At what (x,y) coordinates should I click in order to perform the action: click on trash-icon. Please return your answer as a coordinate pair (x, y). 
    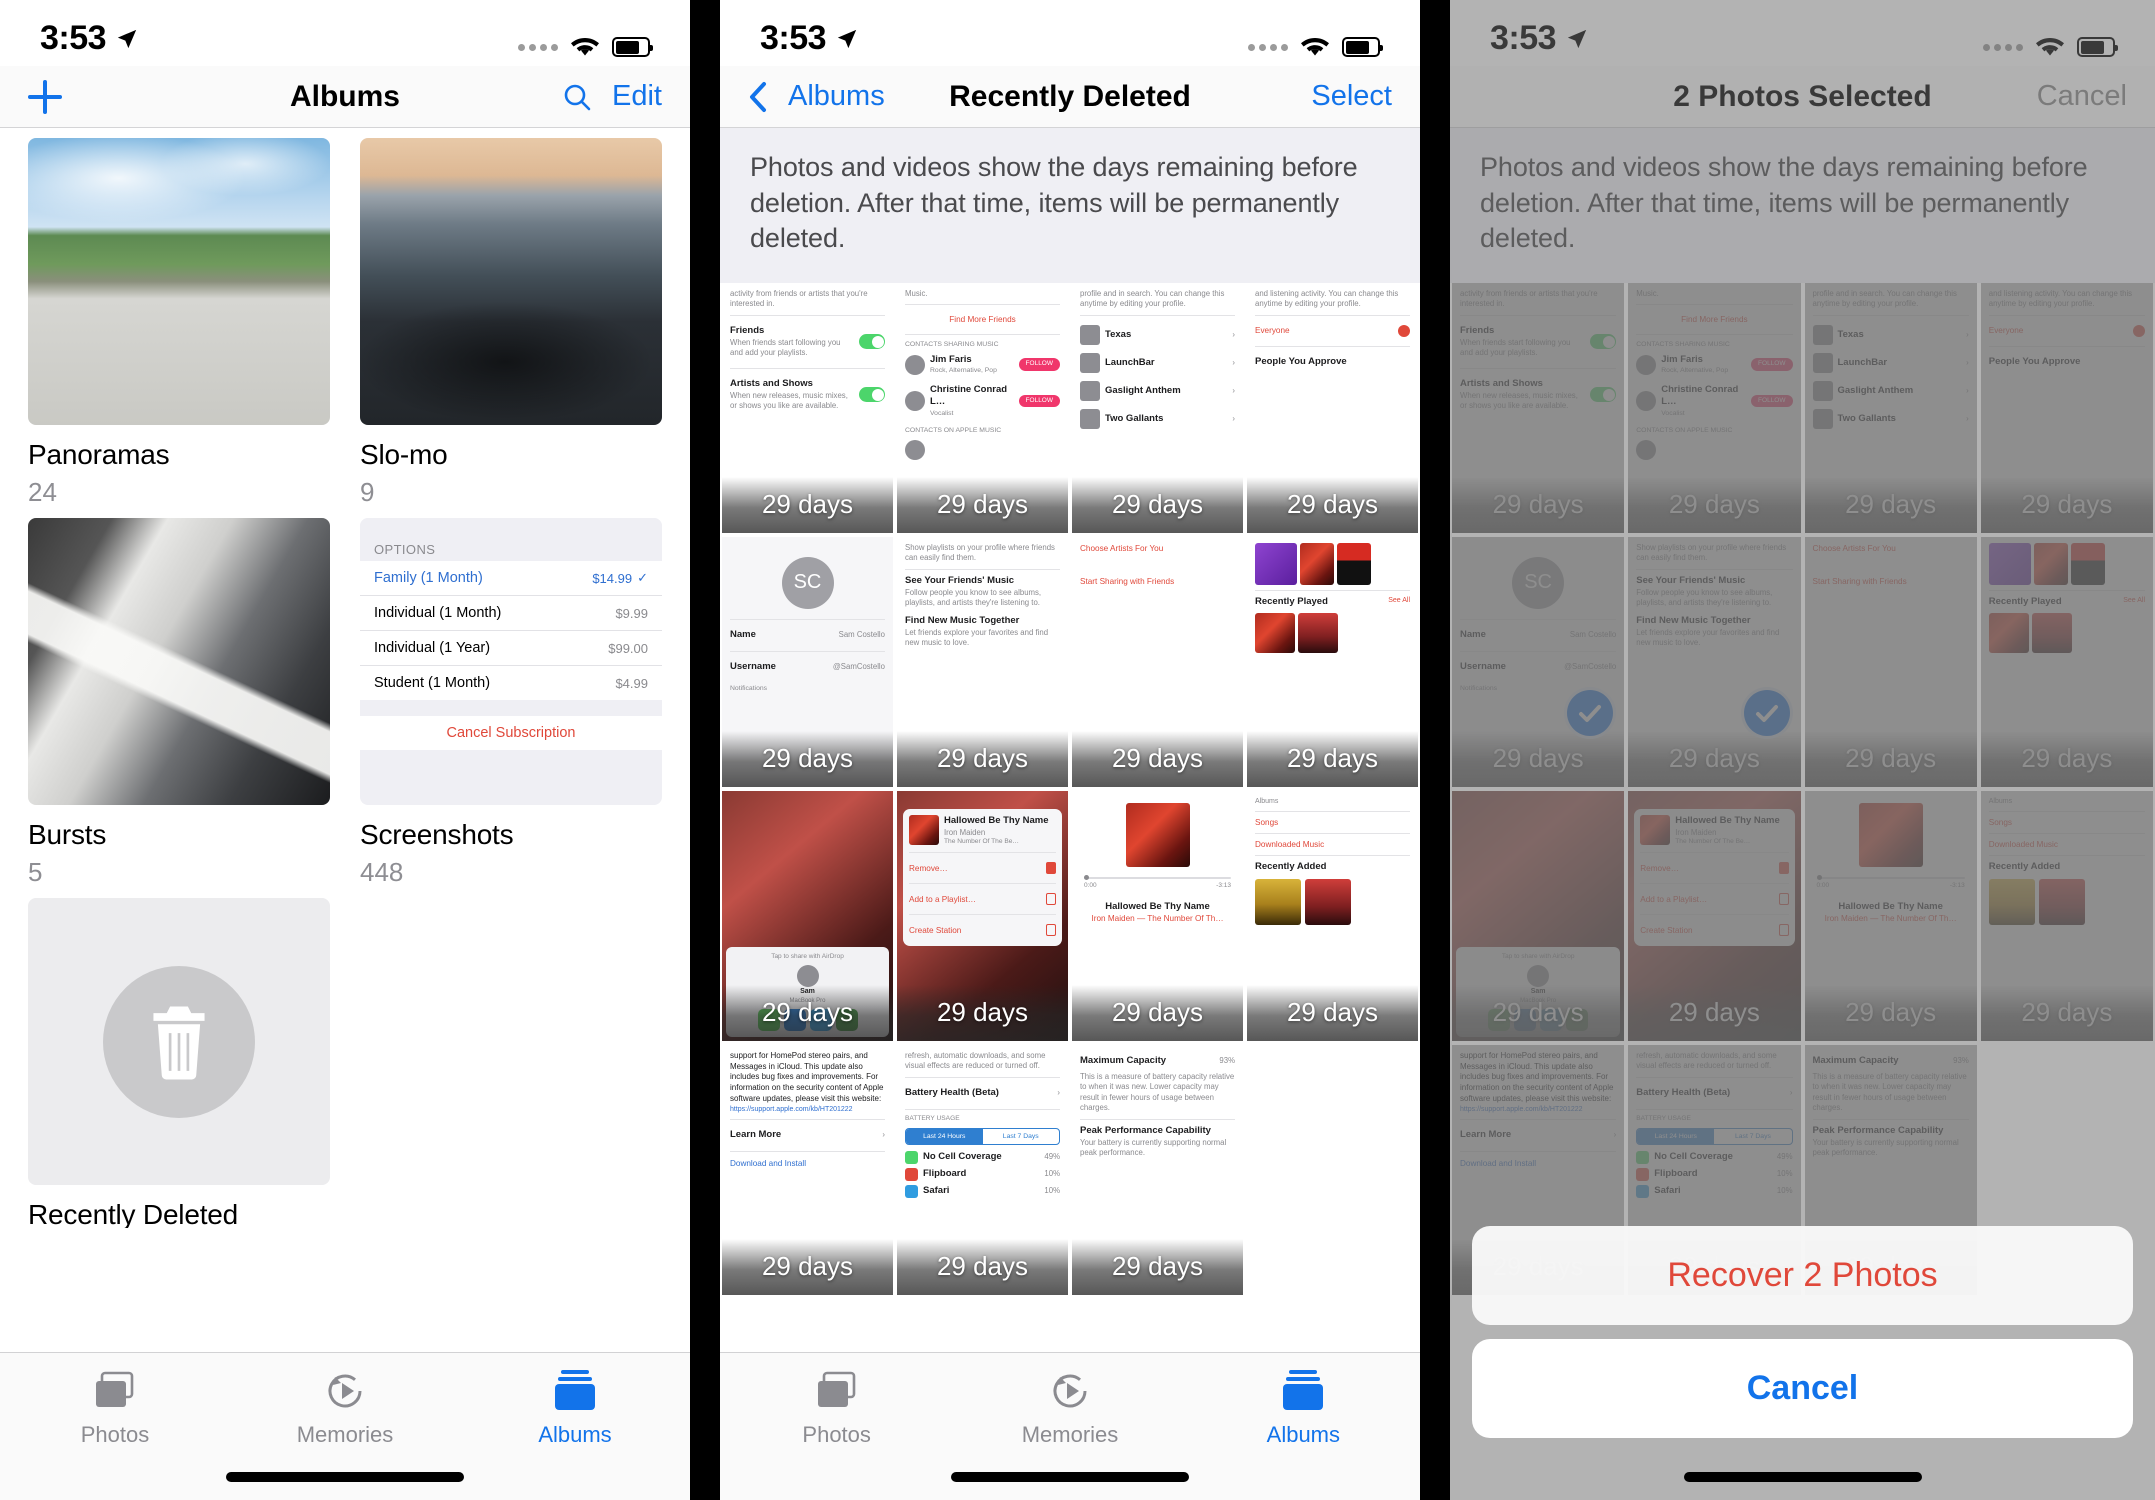
    Looking at the image, I should click on (179, 1042).